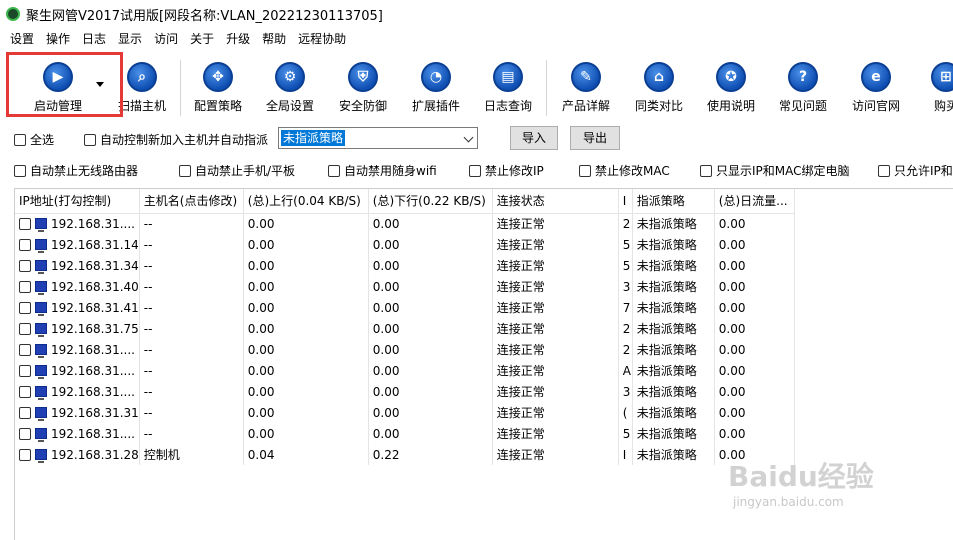 Image resolution: width=953 pixels, height=540 pixels. Describe the element at coordinates (555, 201) in the screenshot. I see `column-header: 连接状态` at that location.